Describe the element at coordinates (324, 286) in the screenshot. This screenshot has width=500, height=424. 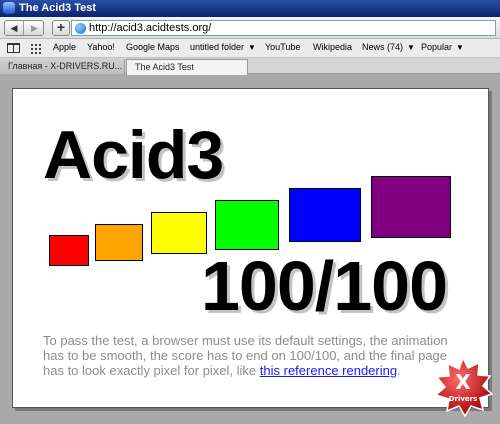
I see `score-display: 100/100` at that location.